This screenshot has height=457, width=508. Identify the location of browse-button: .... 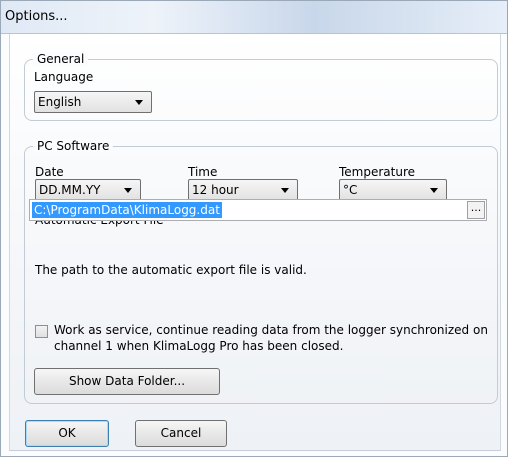
(476, 210).